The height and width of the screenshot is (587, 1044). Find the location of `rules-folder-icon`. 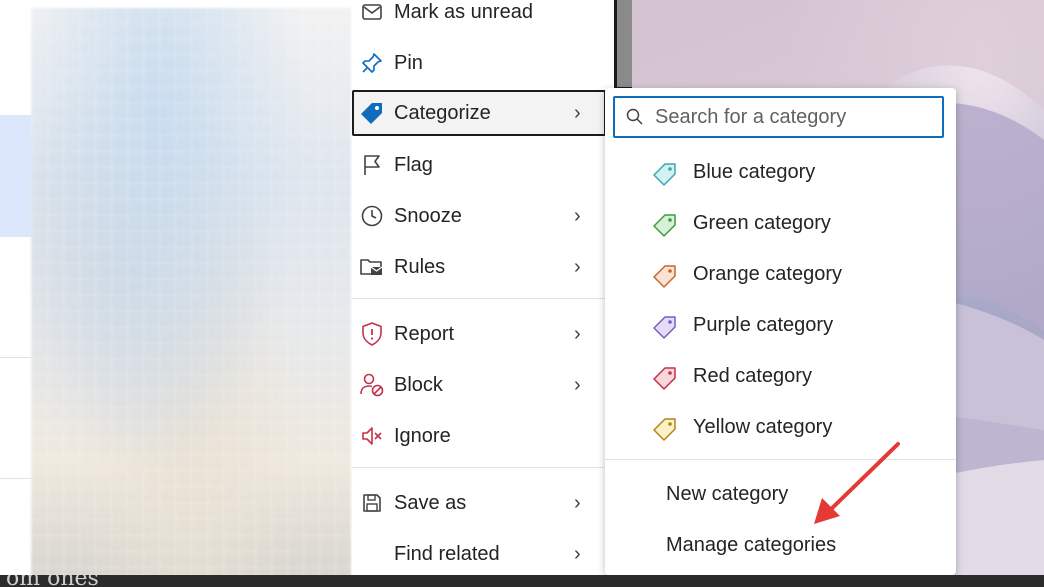

rules-folder-icon is located at coordinates (372, 267).